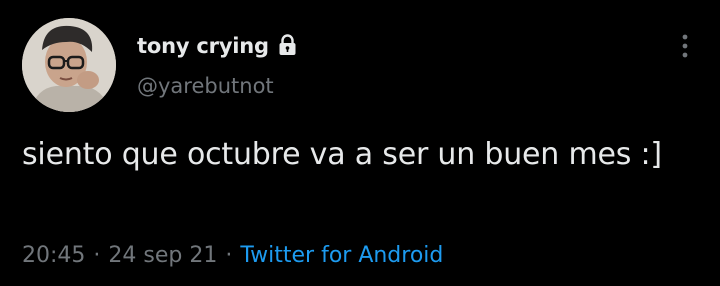 Image resolution: width=720 pixels, height=286 pixels. What do you see at coordinates (69, 65) in the screenshot?
I see `avatar` at bounding box center [69, 65].